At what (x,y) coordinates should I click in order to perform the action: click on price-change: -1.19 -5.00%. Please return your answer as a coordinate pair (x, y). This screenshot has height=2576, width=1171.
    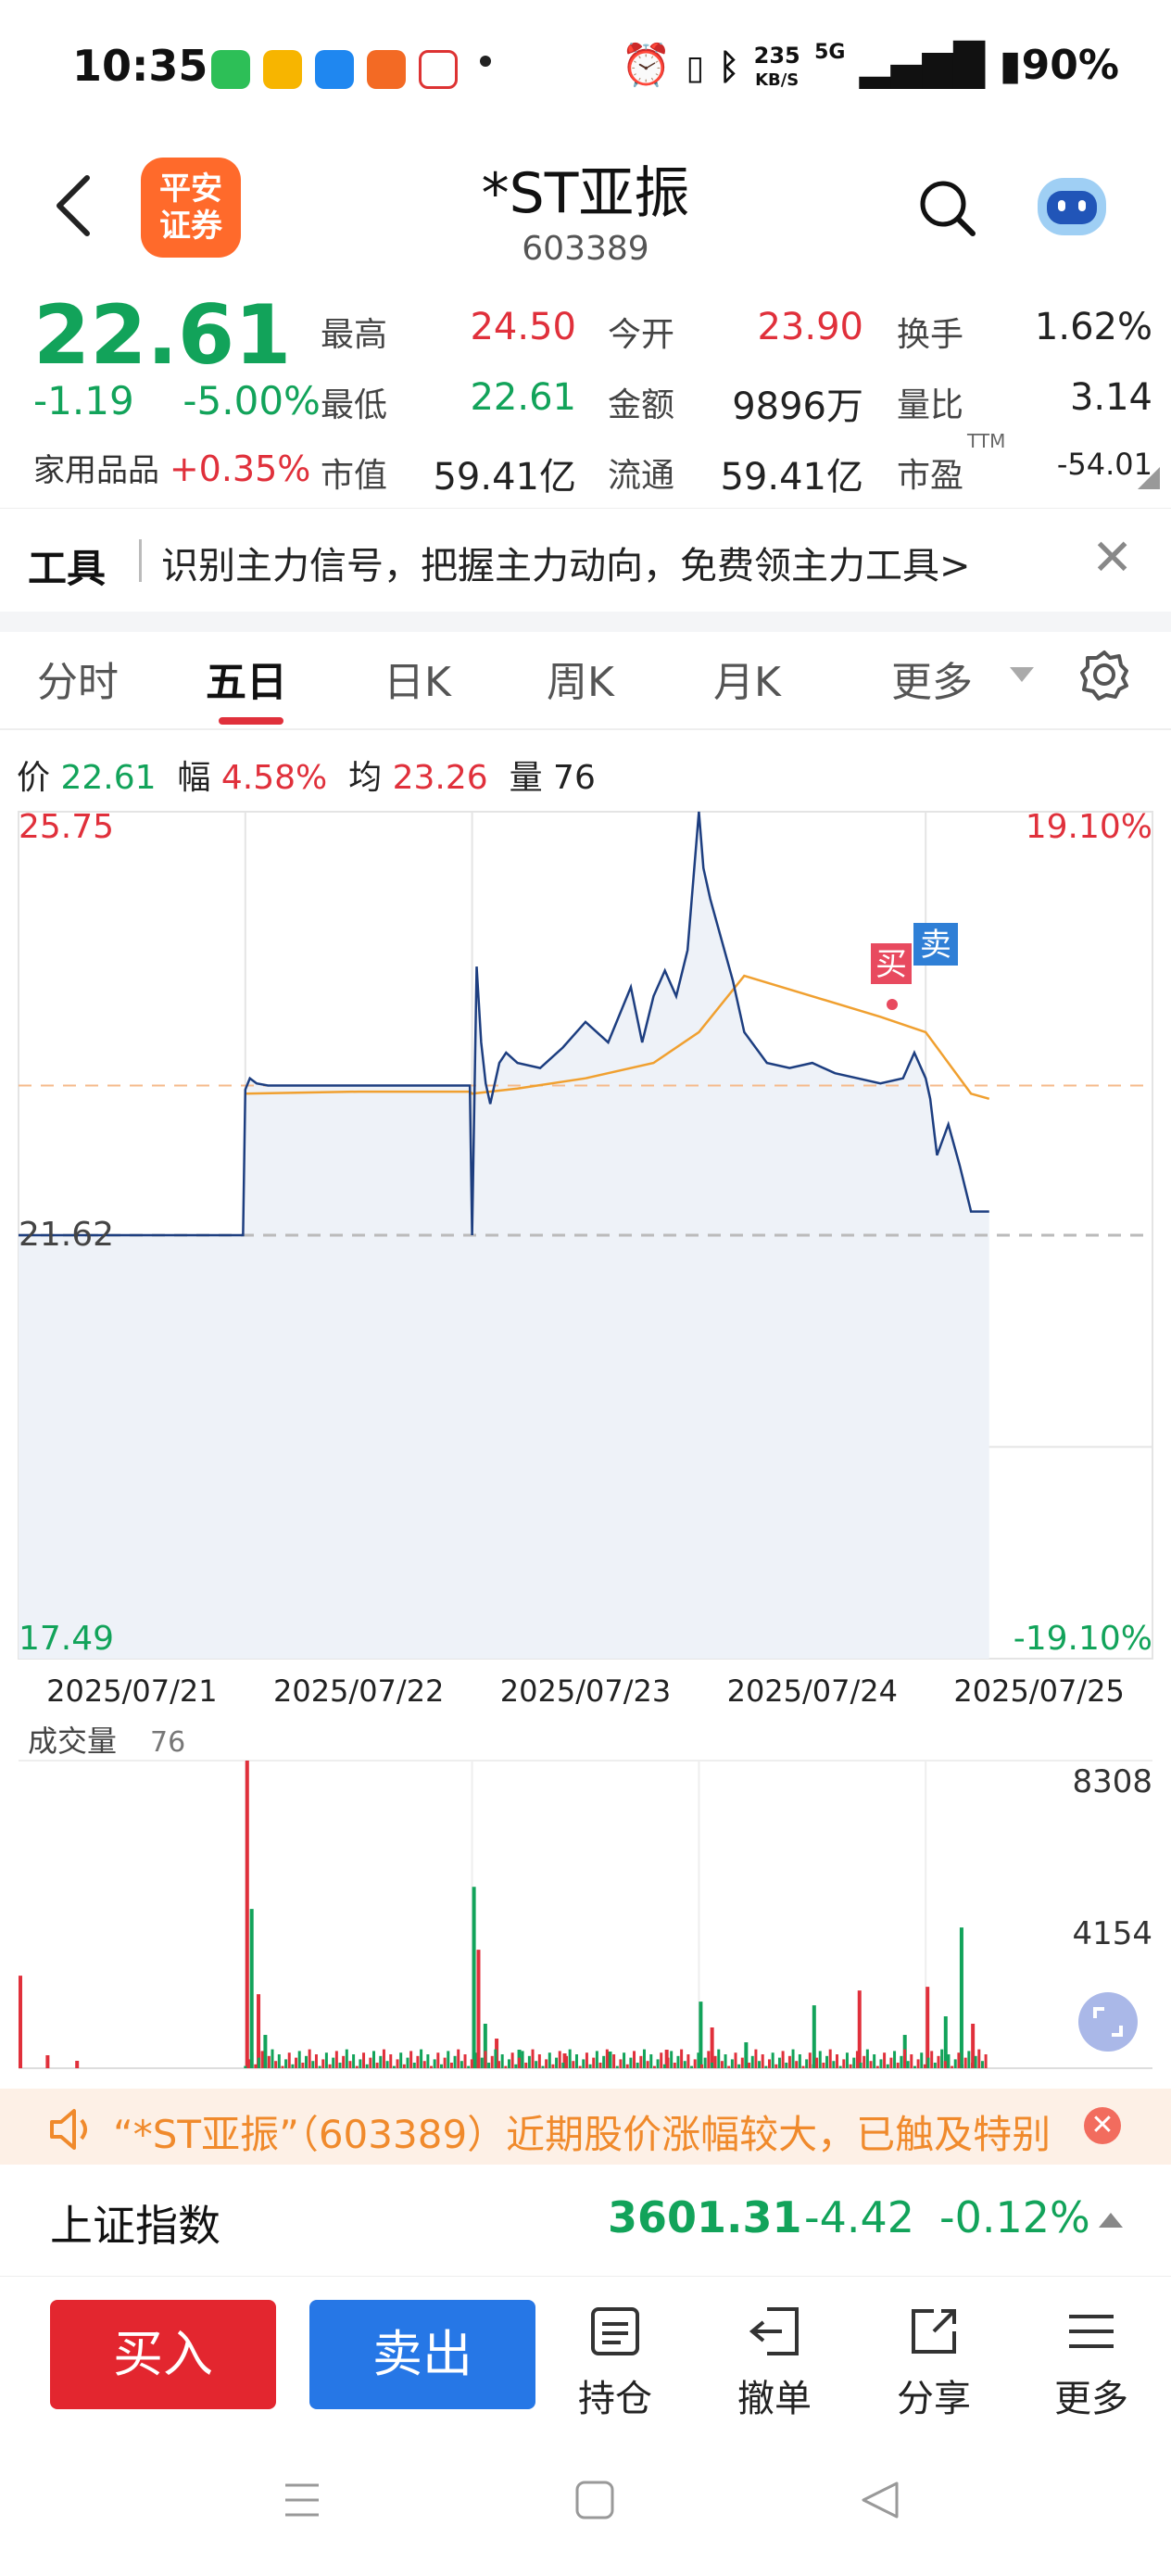
    Looking at the image, I should click on (177, 400).